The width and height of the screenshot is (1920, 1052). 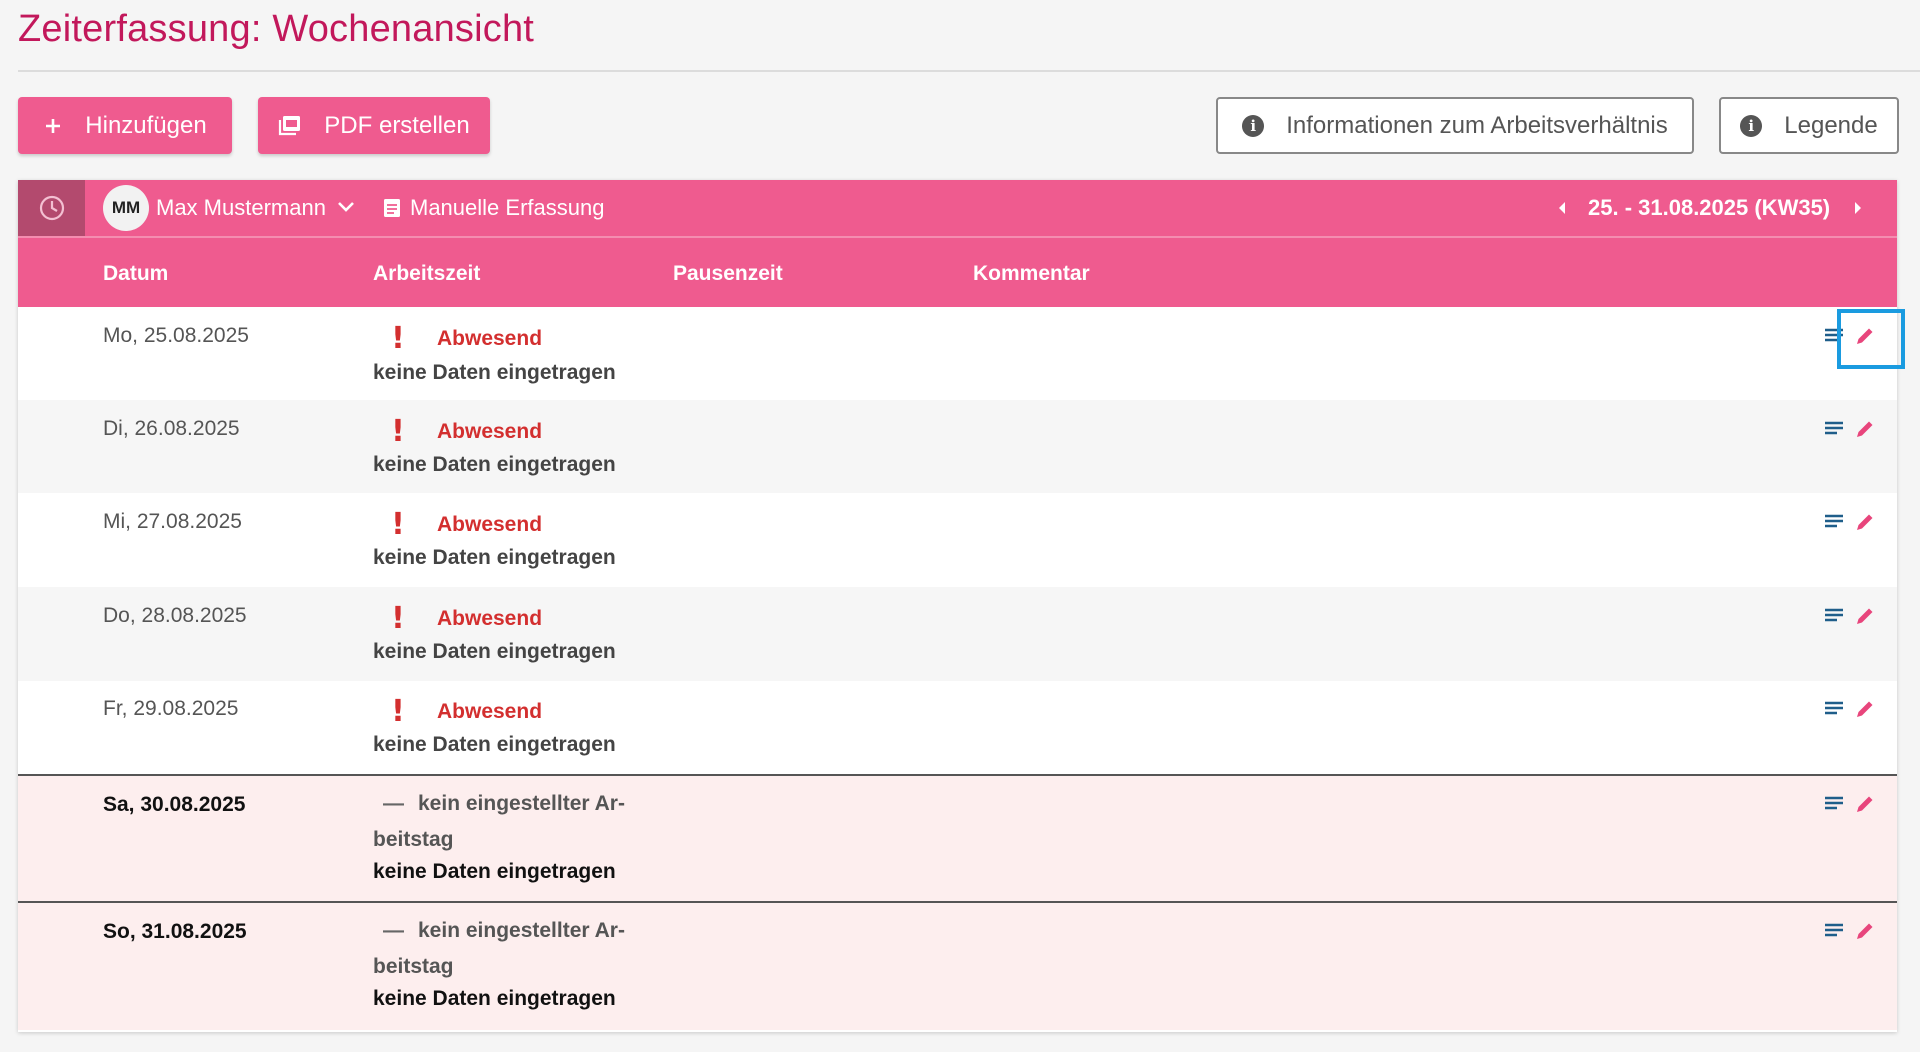 What do you see at coordinates (172, 521) in the screenshot?
I see `row-date: Mi, 27.08.2025` at bounding box center [172, 521].